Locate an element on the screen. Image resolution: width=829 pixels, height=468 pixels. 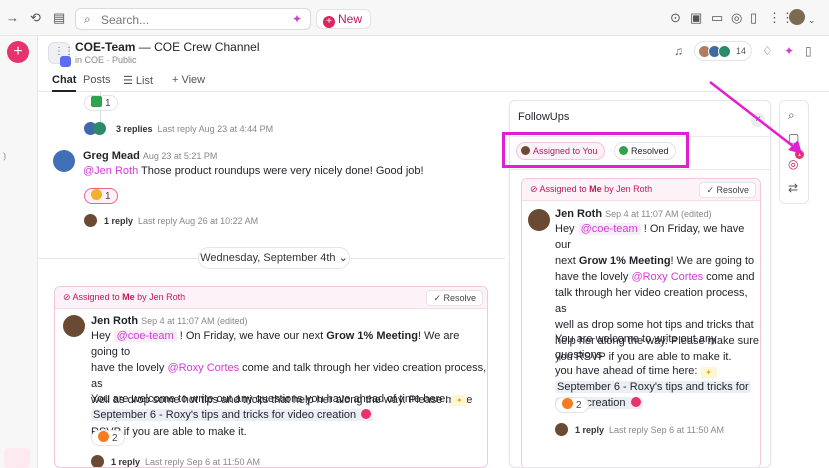
plus-icon: + is located at coordinates (329, 22).